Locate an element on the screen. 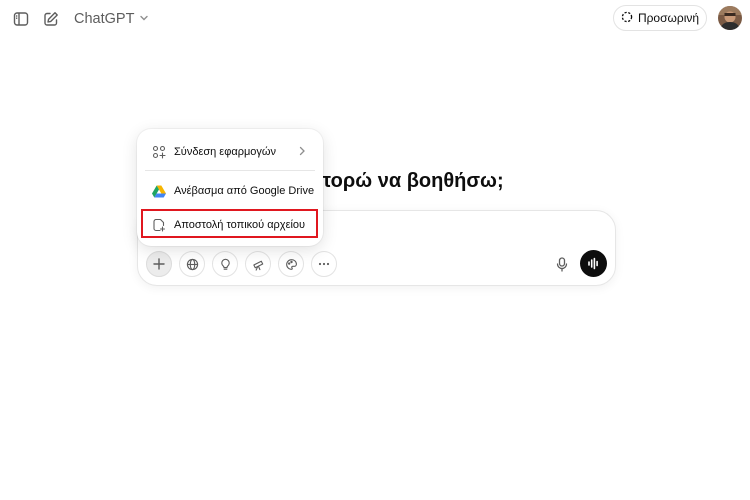 The width and height of the screenshot is (750, 500). paint-icon is located at coordinates (291, 264).